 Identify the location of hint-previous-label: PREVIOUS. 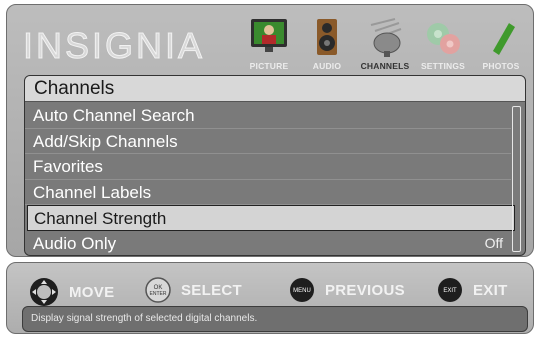
(365, 290).